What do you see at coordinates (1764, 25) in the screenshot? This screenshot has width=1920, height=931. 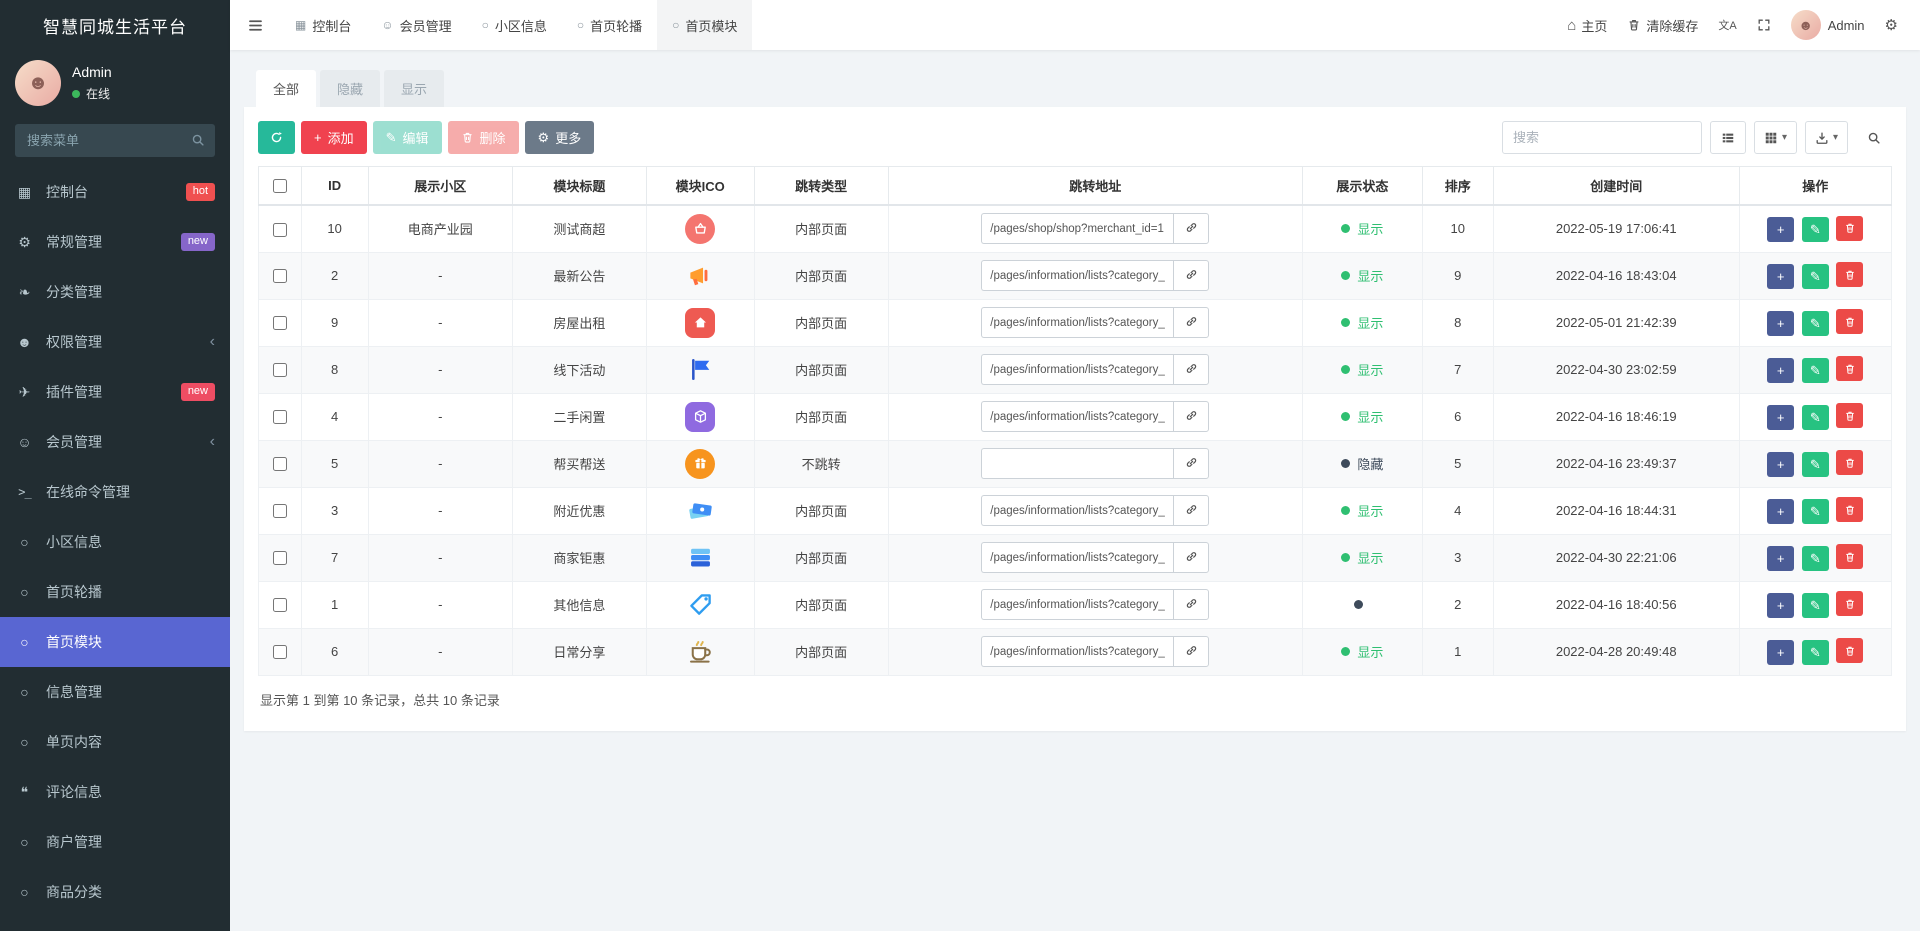 I see `fullscreen-button` at bounding box center [1764, 25].